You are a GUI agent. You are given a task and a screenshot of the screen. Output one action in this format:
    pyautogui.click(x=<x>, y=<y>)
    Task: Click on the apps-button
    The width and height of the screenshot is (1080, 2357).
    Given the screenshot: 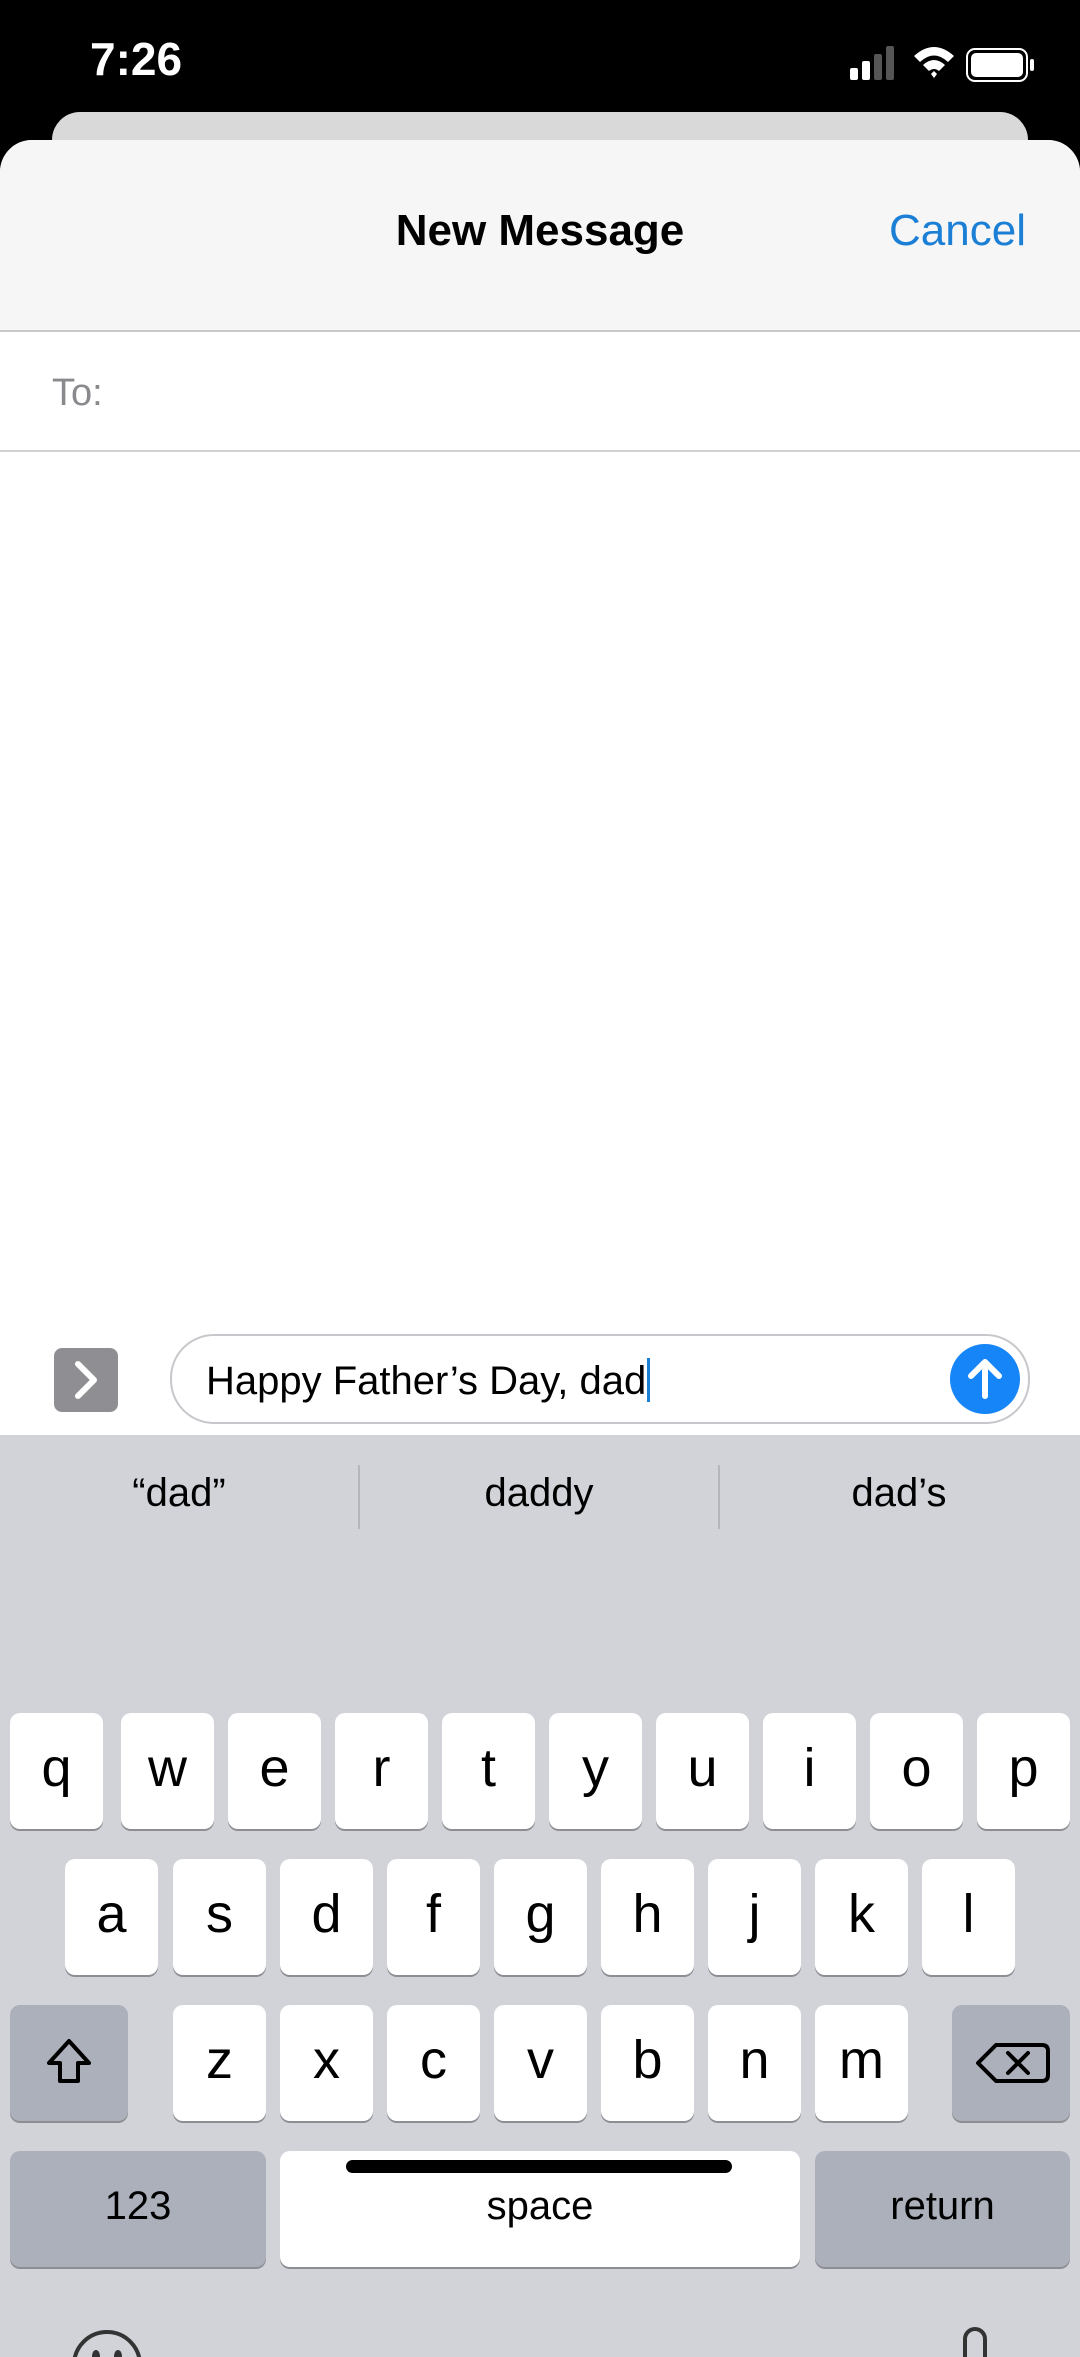 What is the action you would take?
    pyautogui.click(x=86, y=1380)
    